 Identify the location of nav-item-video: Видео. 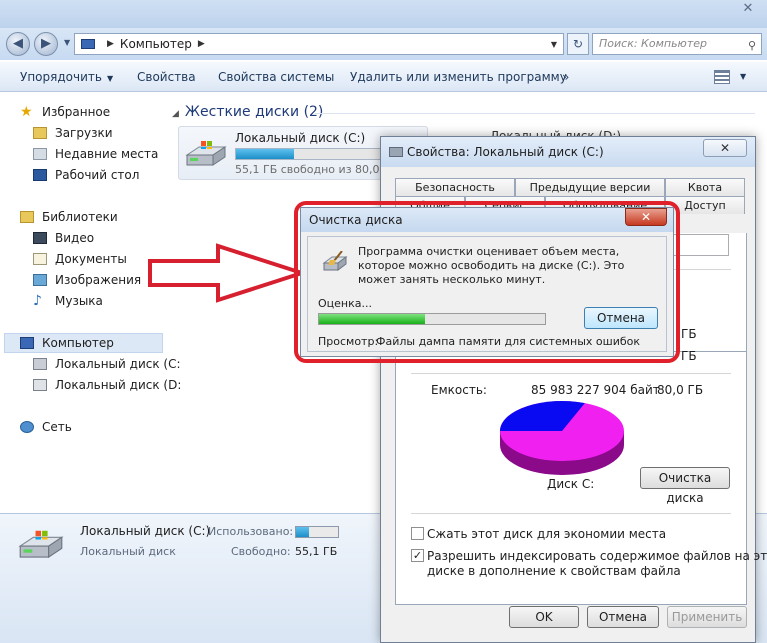
(63, 238).